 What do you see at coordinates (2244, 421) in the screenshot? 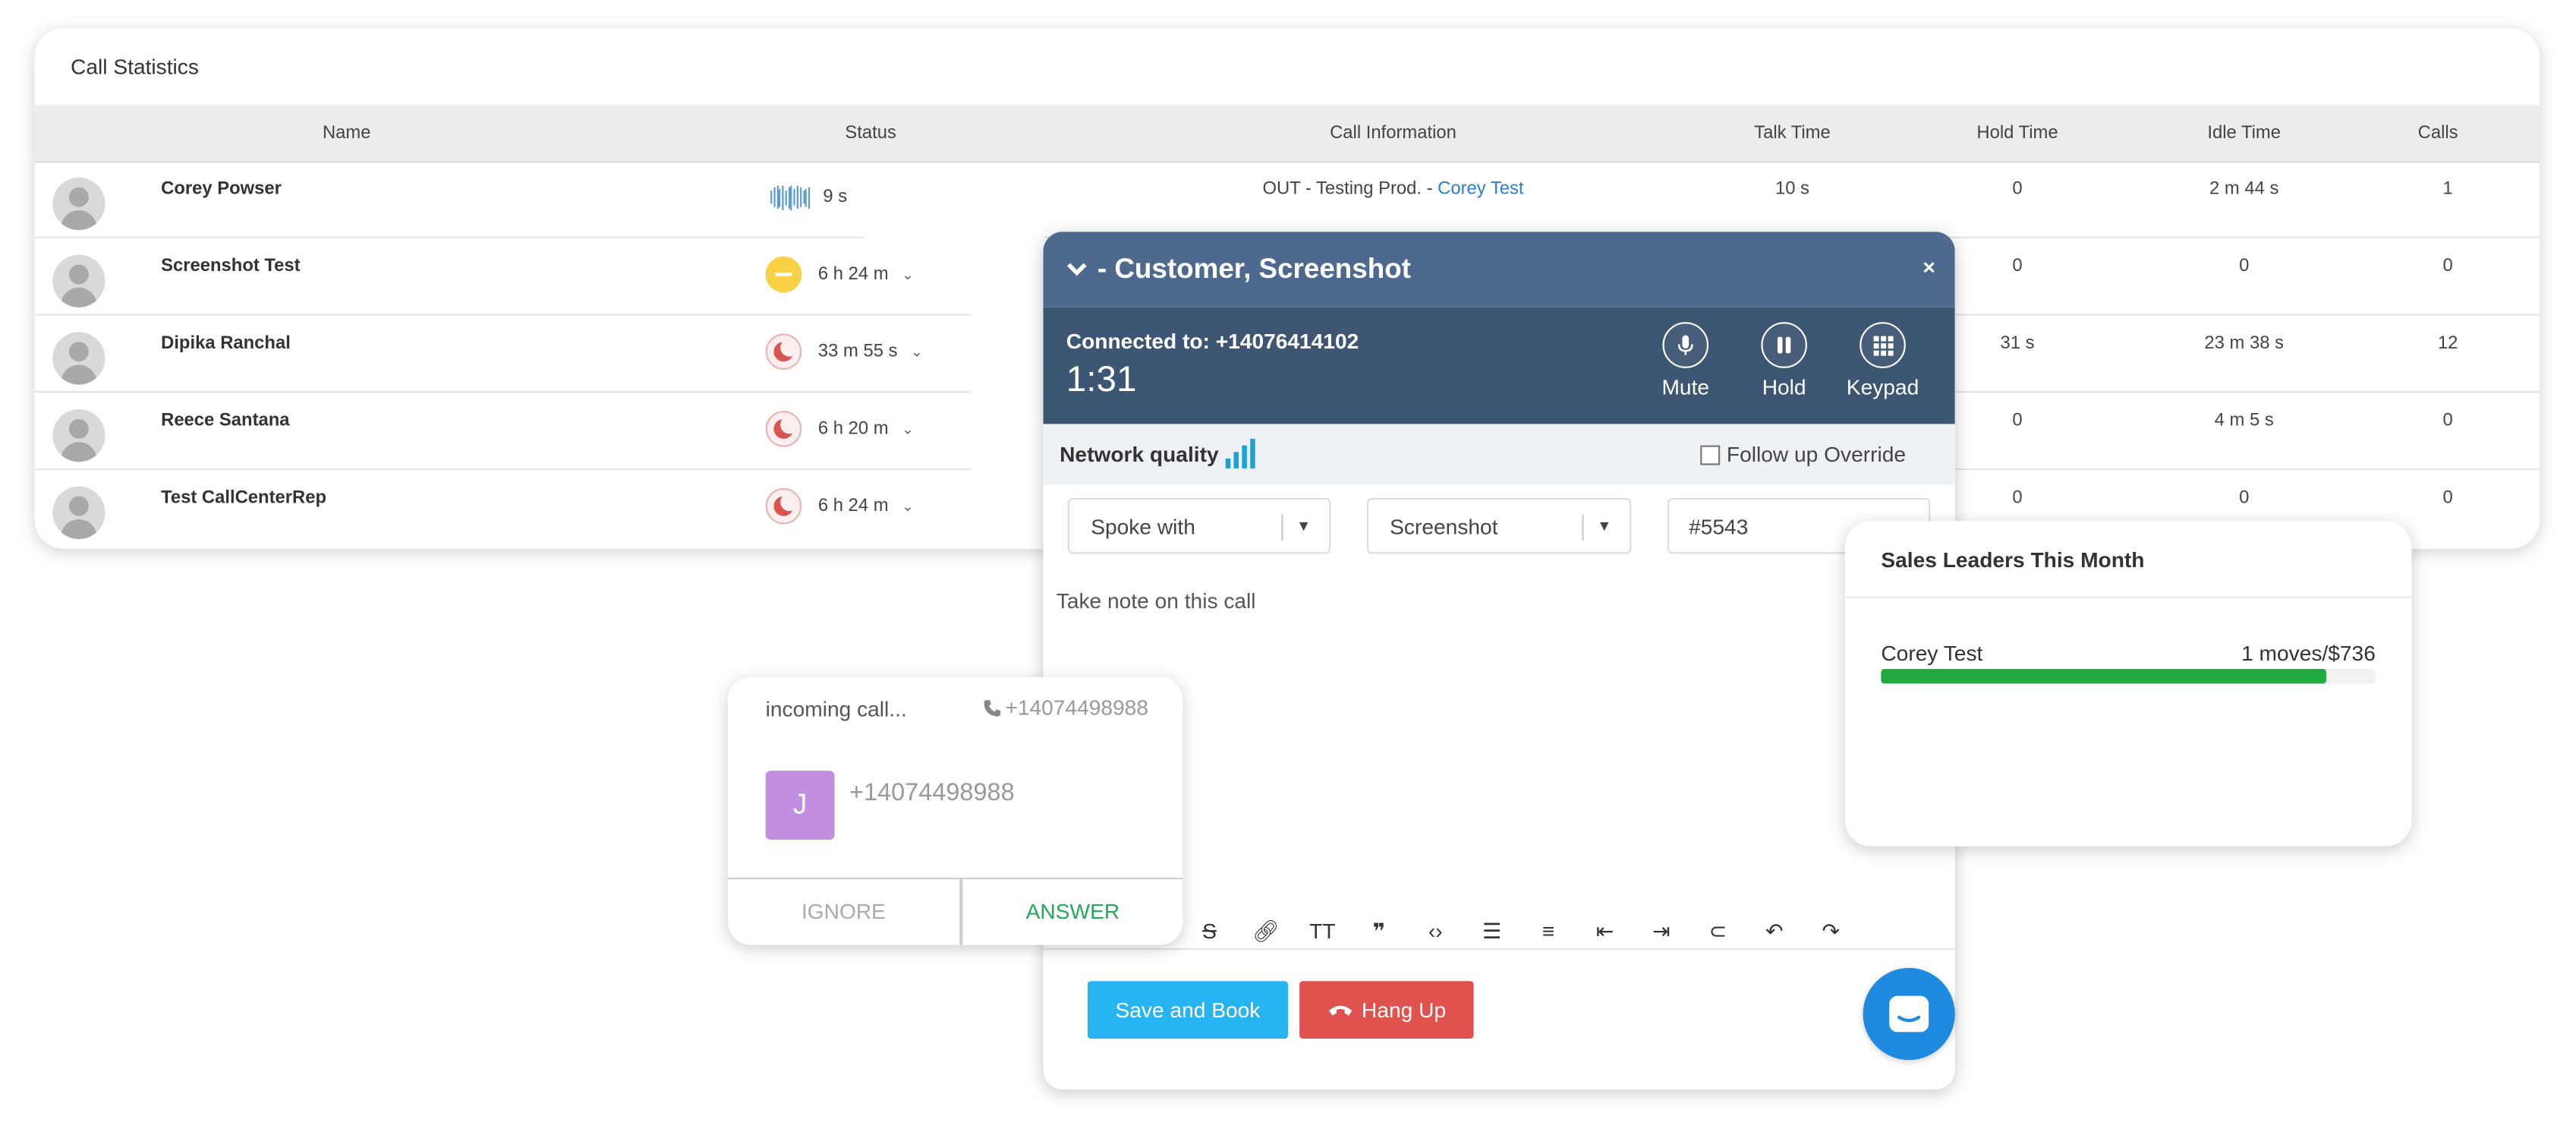
I see `idle-time: 4 m 5 s` at bounding box center [2244, 421].